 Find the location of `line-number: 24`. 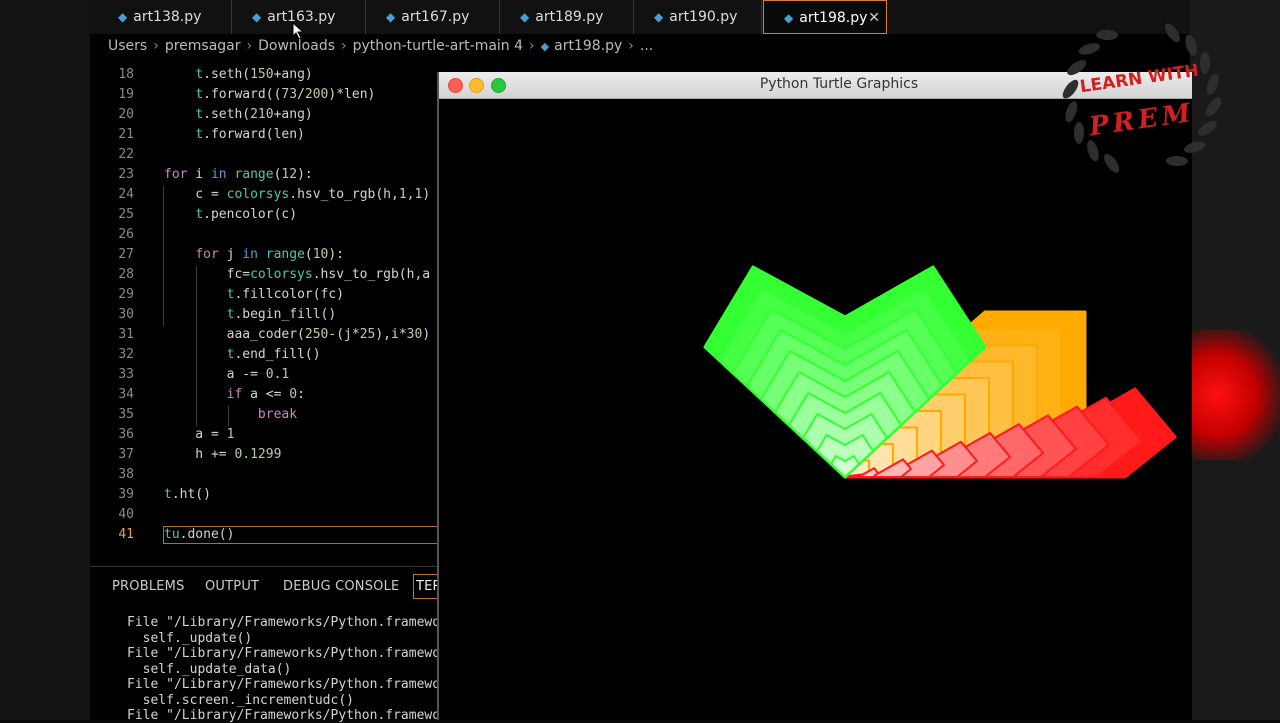

line-number: 24 is located at coordinates (126, 194).